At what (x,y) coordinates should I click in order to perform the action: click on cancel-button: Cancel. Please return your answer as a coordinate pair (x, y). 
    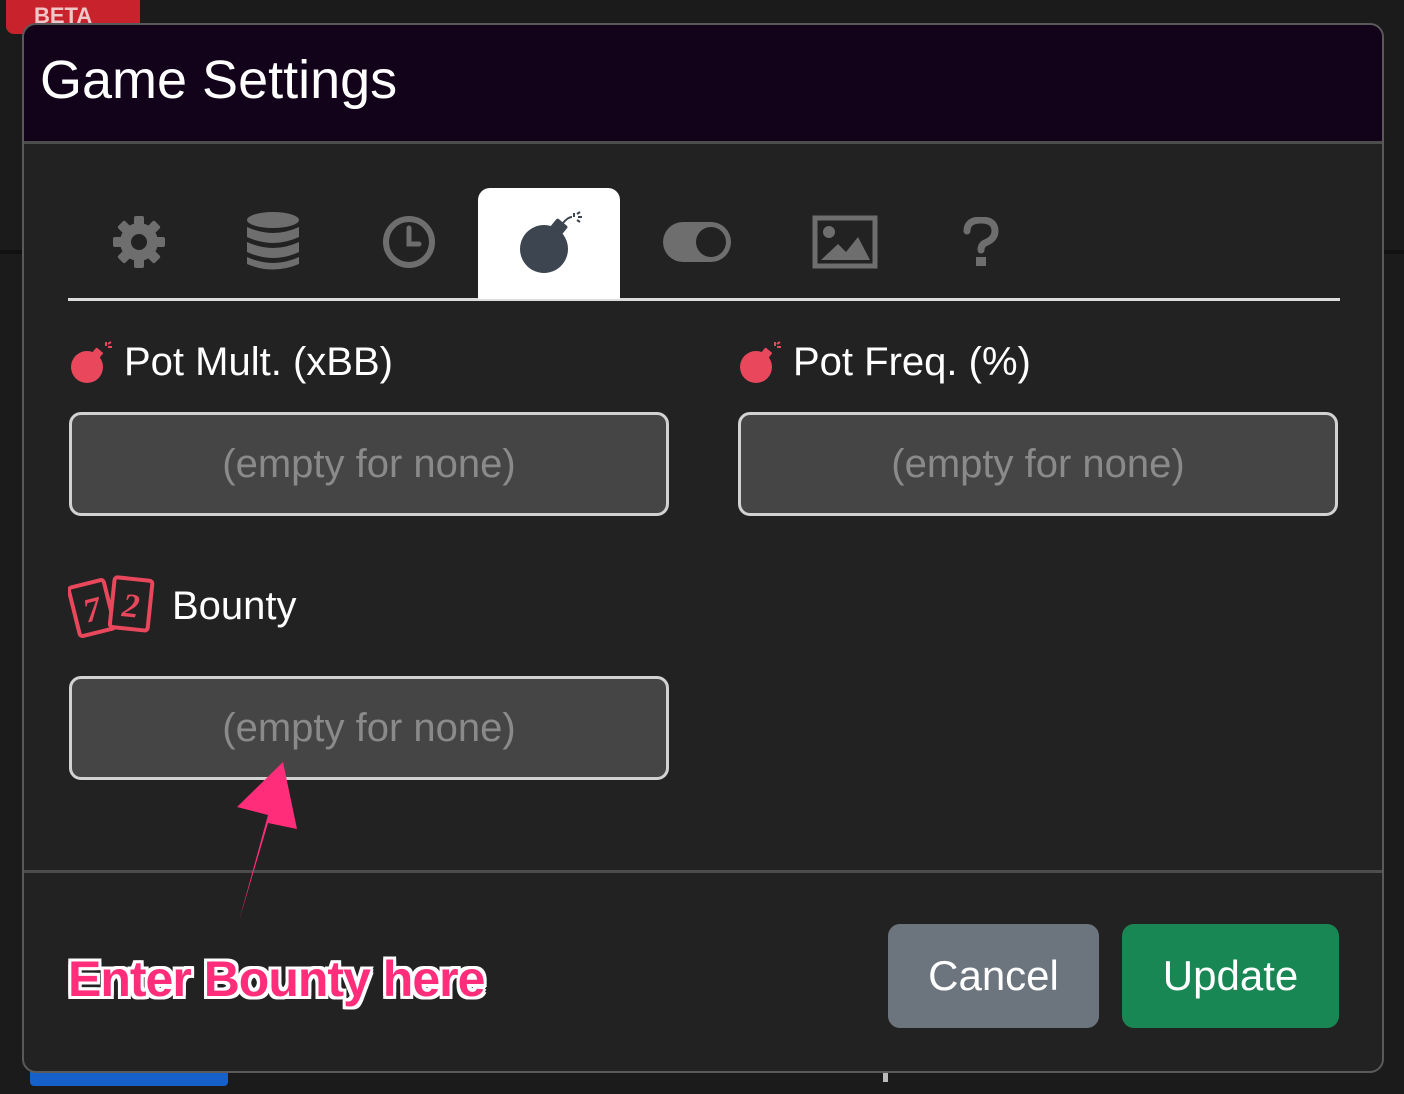
    Looking at the image, I should click on (993, 976).